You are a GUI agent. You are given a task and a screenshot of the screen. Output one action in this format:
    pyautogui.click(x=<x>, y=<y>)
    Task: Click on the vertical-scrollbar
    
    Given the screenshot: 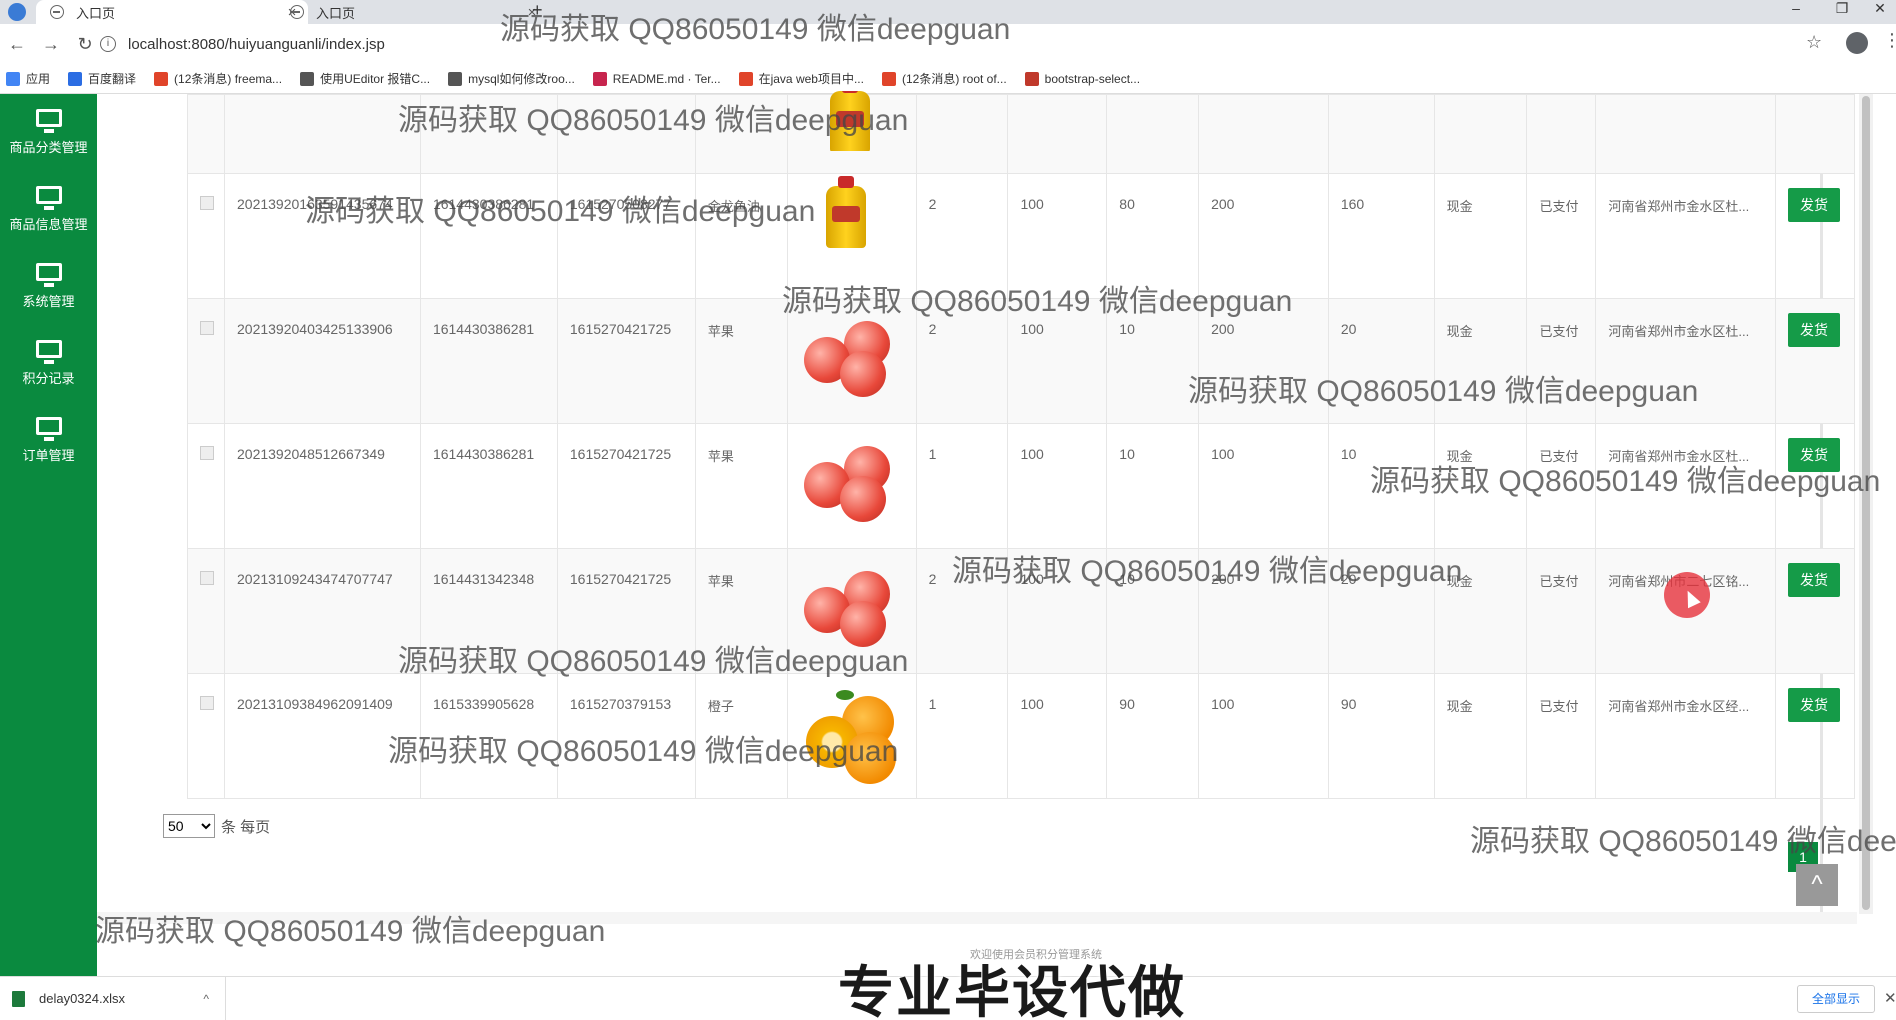 What is the action you would take?
    pyautogui.click(x=1866, y=504)
    